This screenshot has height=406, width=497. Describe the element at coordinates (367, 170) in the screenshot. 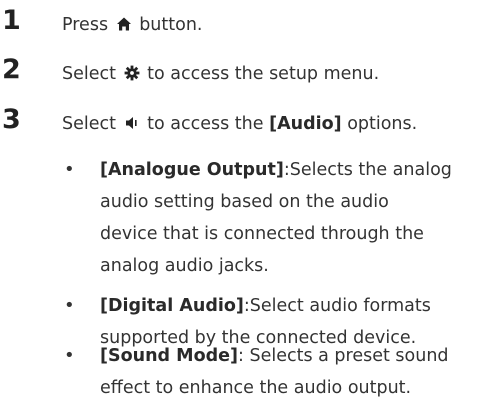

I see `bullet-line-text: :Selects the analog` at that location.